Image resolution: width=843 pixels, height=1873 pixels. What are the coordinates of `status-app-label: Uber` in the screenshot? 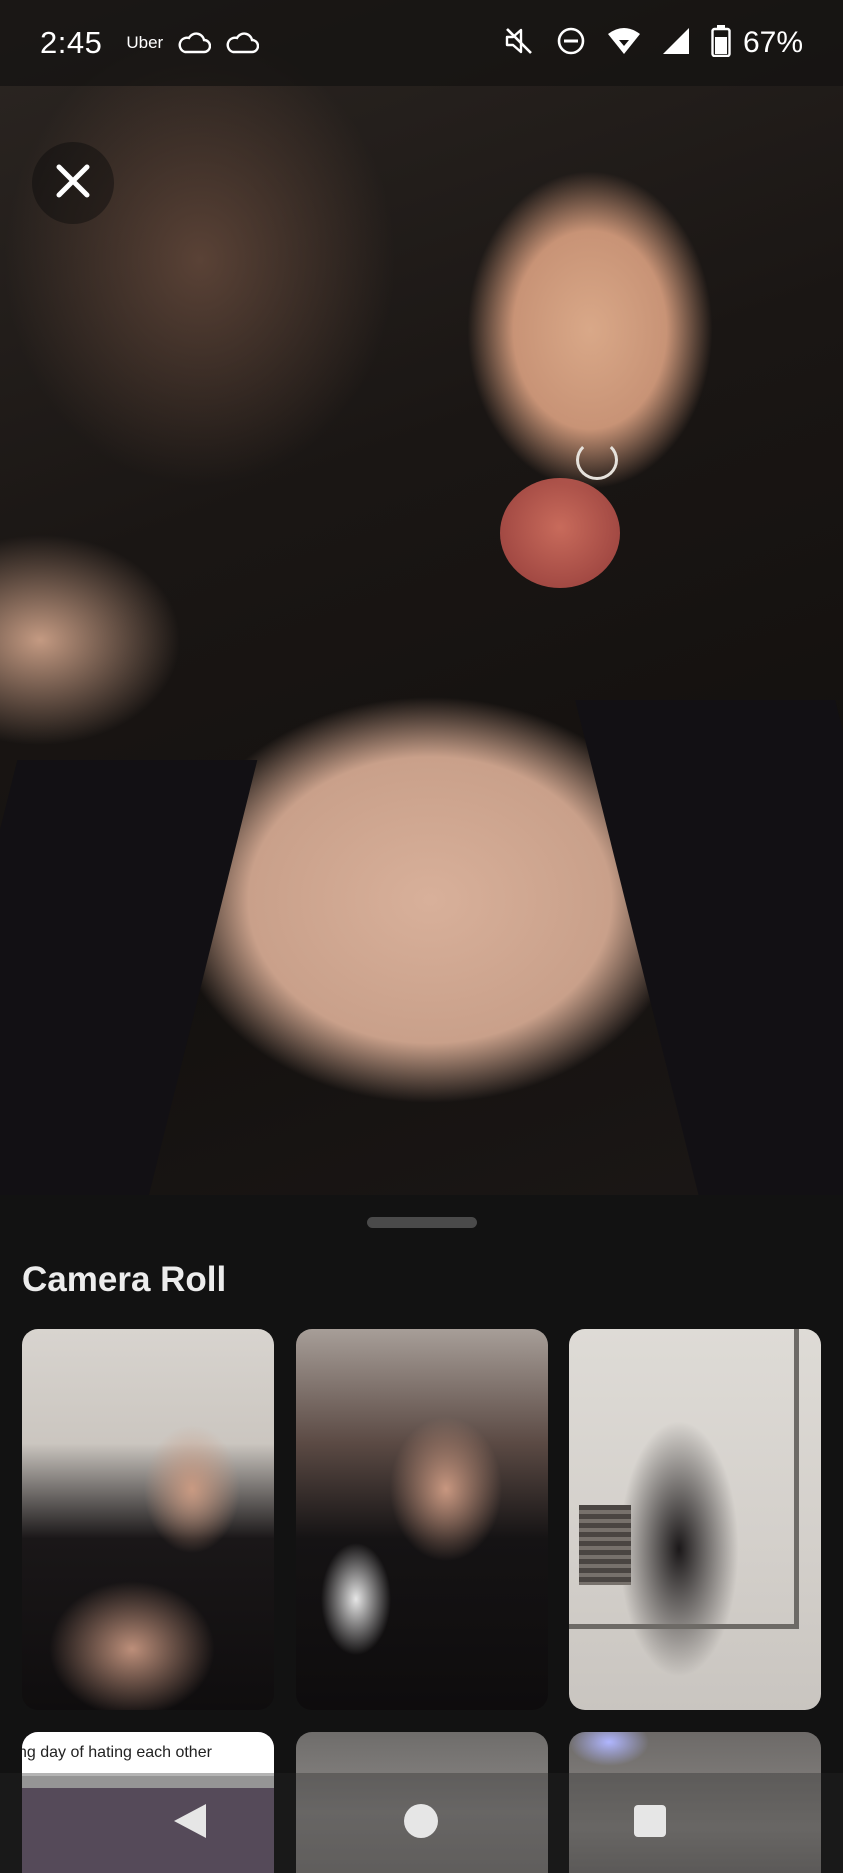 It's located at (145, 42).